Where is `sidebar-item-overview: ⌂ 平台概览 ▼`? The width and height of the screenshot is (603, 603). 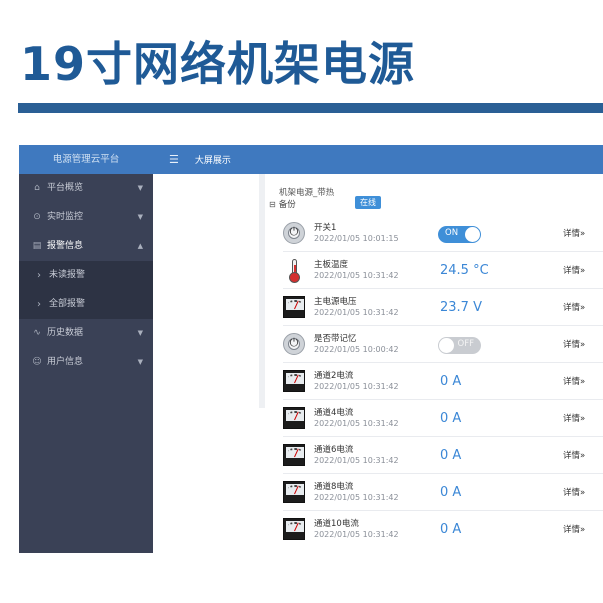
sidebar-item-overview: ⌂ 平台概览 ▼ is located at coordinates (86, 188).